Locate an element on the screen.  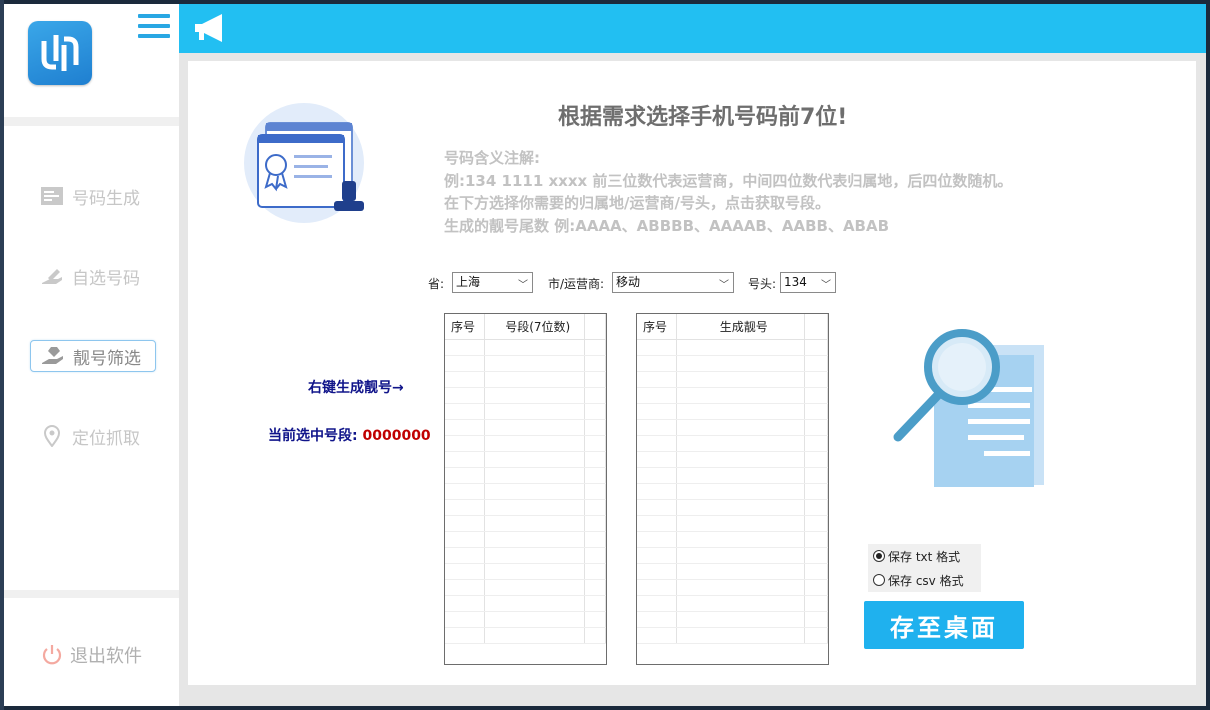
segment-table: 序号 号段(7位数) is located at coordinates (525, 489).